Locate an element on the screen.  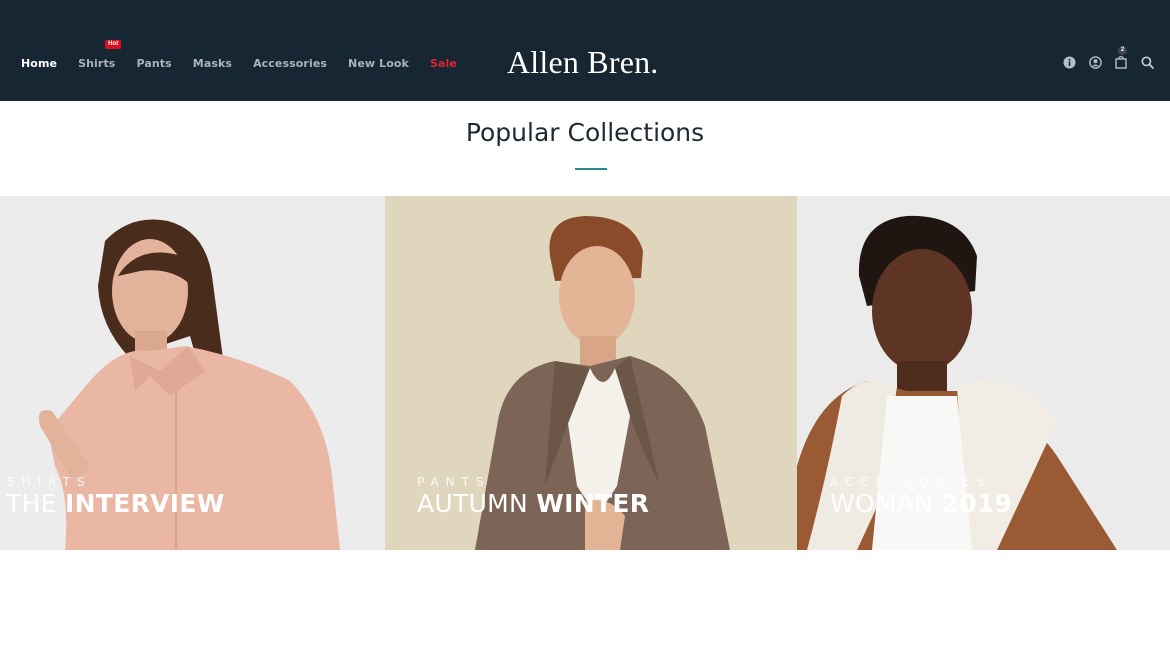
brand-logo: Allen Bren. is located at coordinates (583, 62).